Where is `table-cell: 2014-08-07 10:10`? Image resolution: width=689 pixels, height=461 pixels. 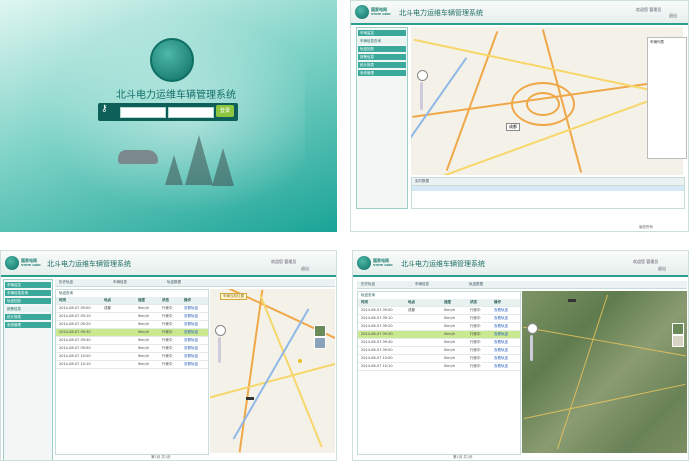
table-cell: 2014-08-07 10:10 is located at coordinates (75, 364).